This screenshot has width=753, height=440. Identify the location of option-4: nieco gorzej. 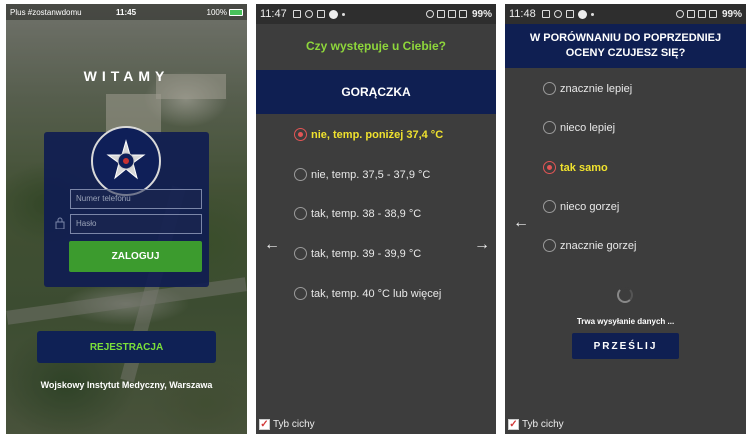
(581, 206).